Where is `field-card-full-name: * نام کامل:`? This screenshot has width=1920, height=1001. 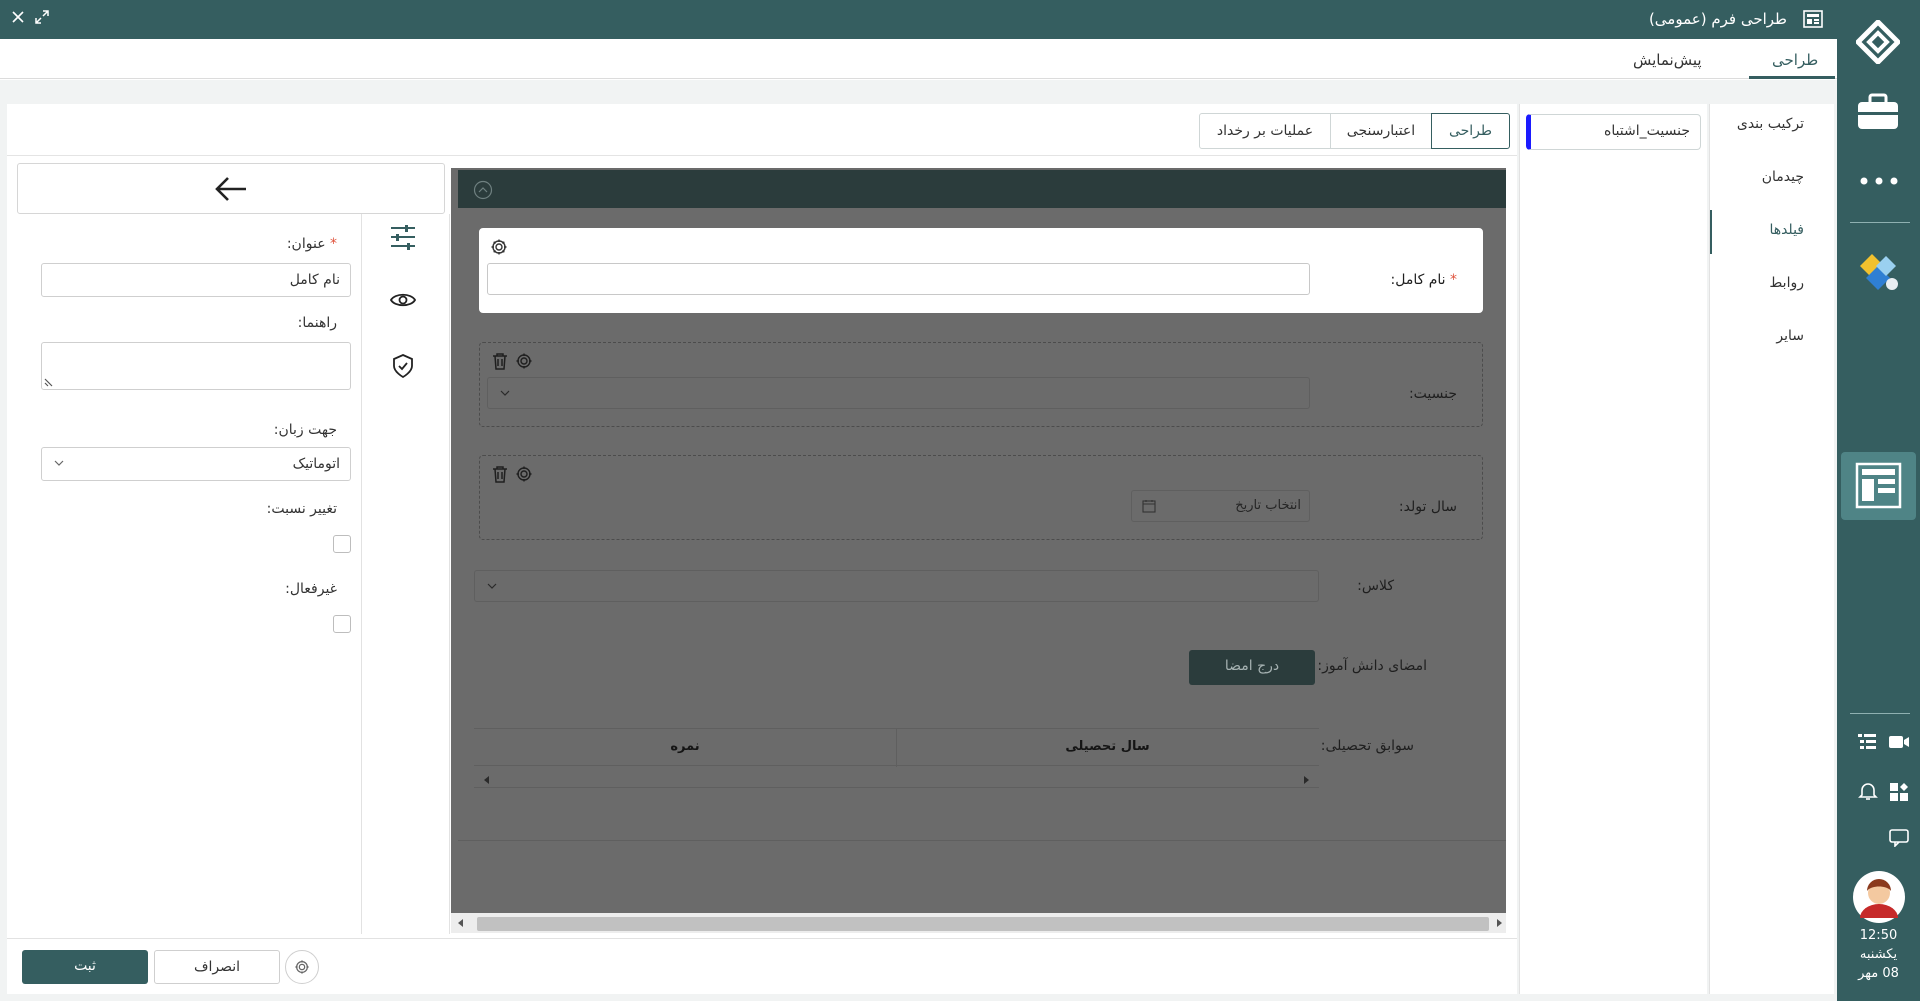
field-card-full-name: * نام کامل: is located at coordinates (981, 270).